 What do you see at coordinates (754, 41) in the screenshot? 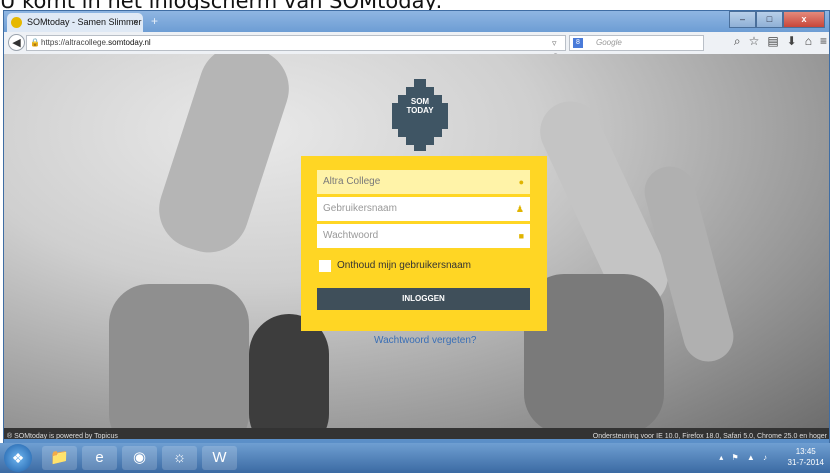
I see `star-icon: ☆` at bounding box center [754, 41].